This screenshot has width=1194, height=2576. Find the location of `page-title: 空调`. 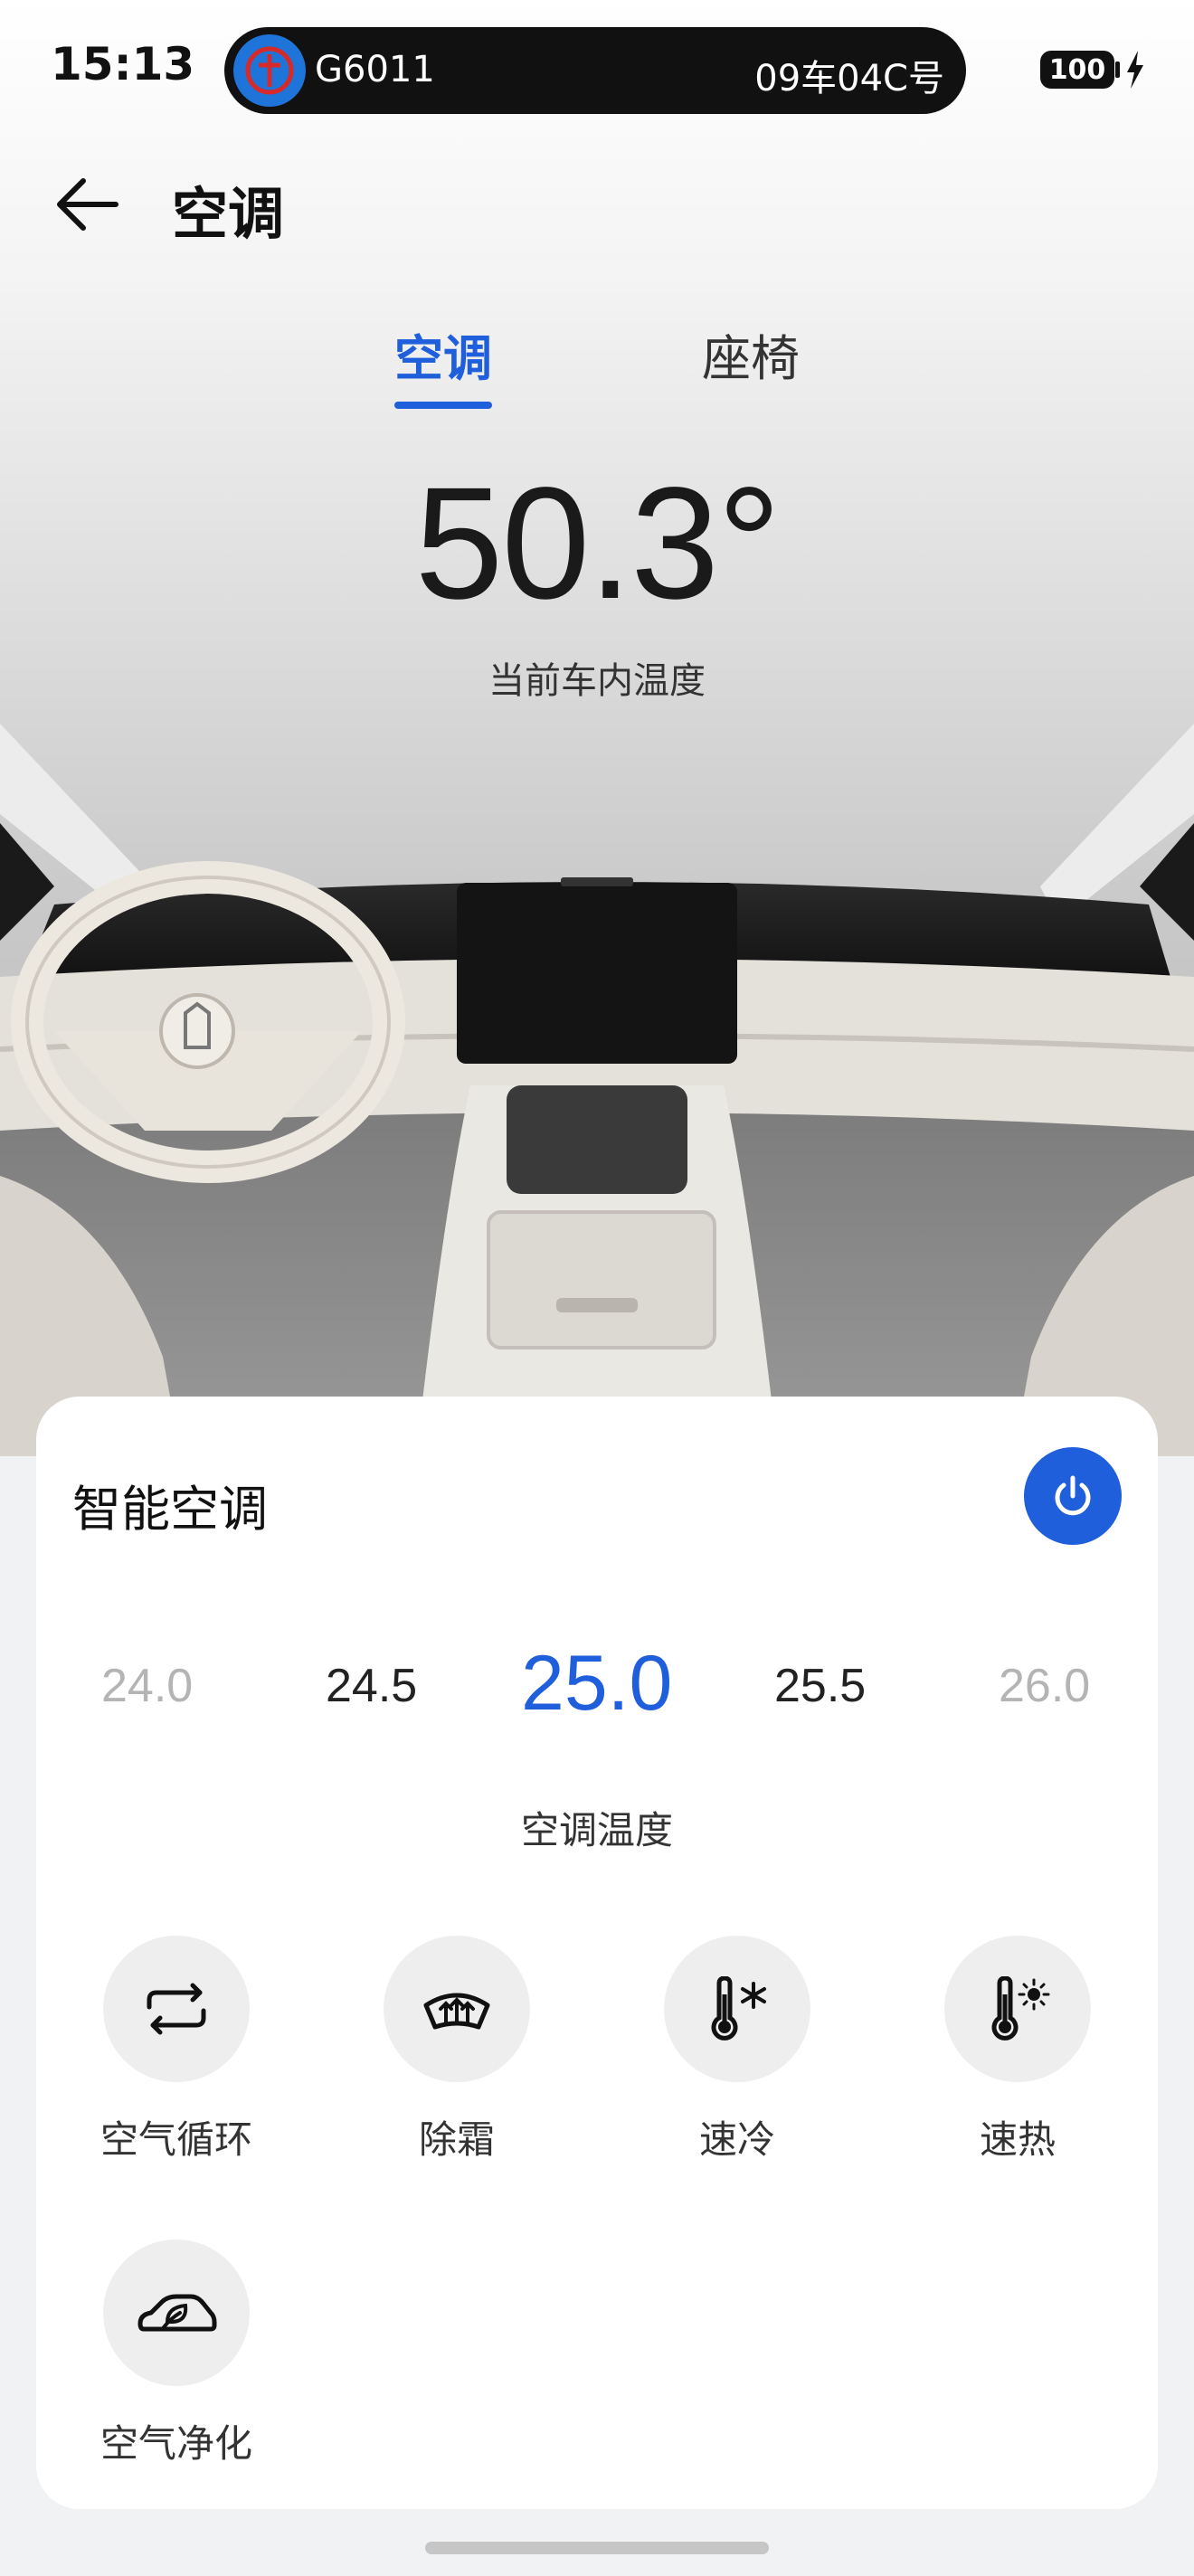

page-title: 空调 is located at coordinates (228, 214).